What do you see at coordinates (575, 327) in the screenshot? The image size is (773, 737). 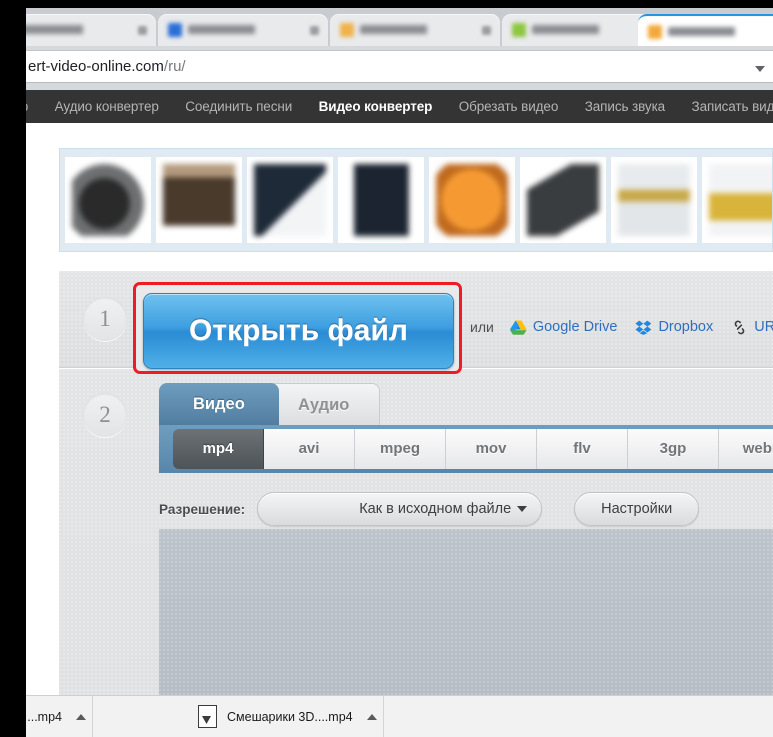 I see `google-drive-label: Google Drive` at bounding box center [575, 327].